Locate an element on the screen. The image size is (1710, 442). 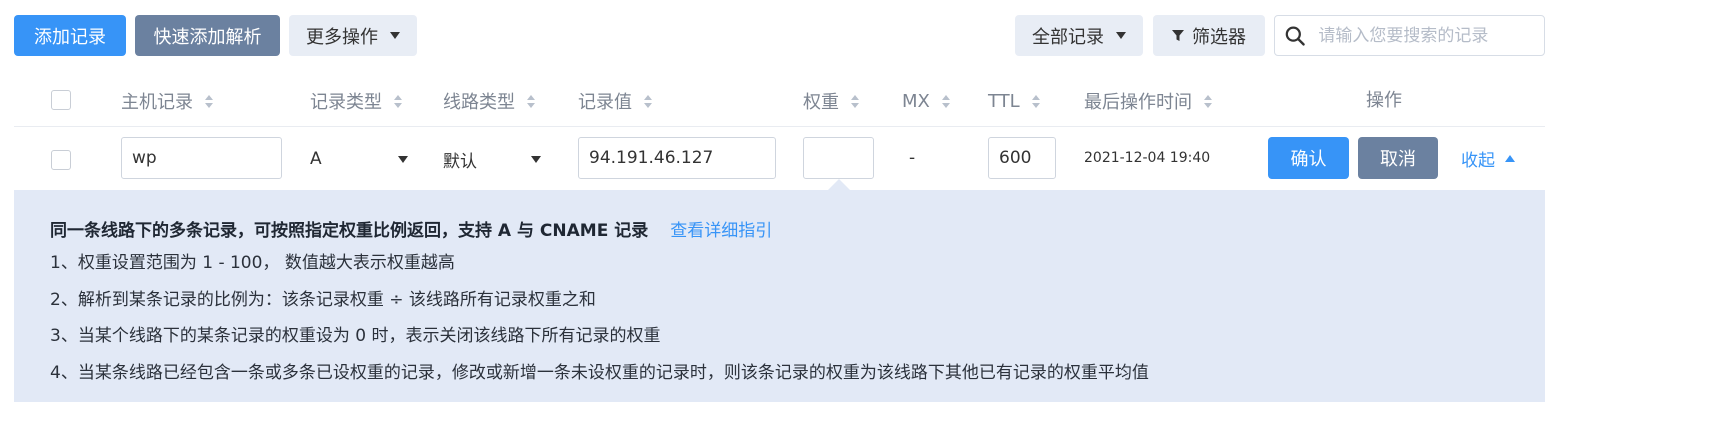
column-header-ttl: TTL is located at coordinates (1014, 101).